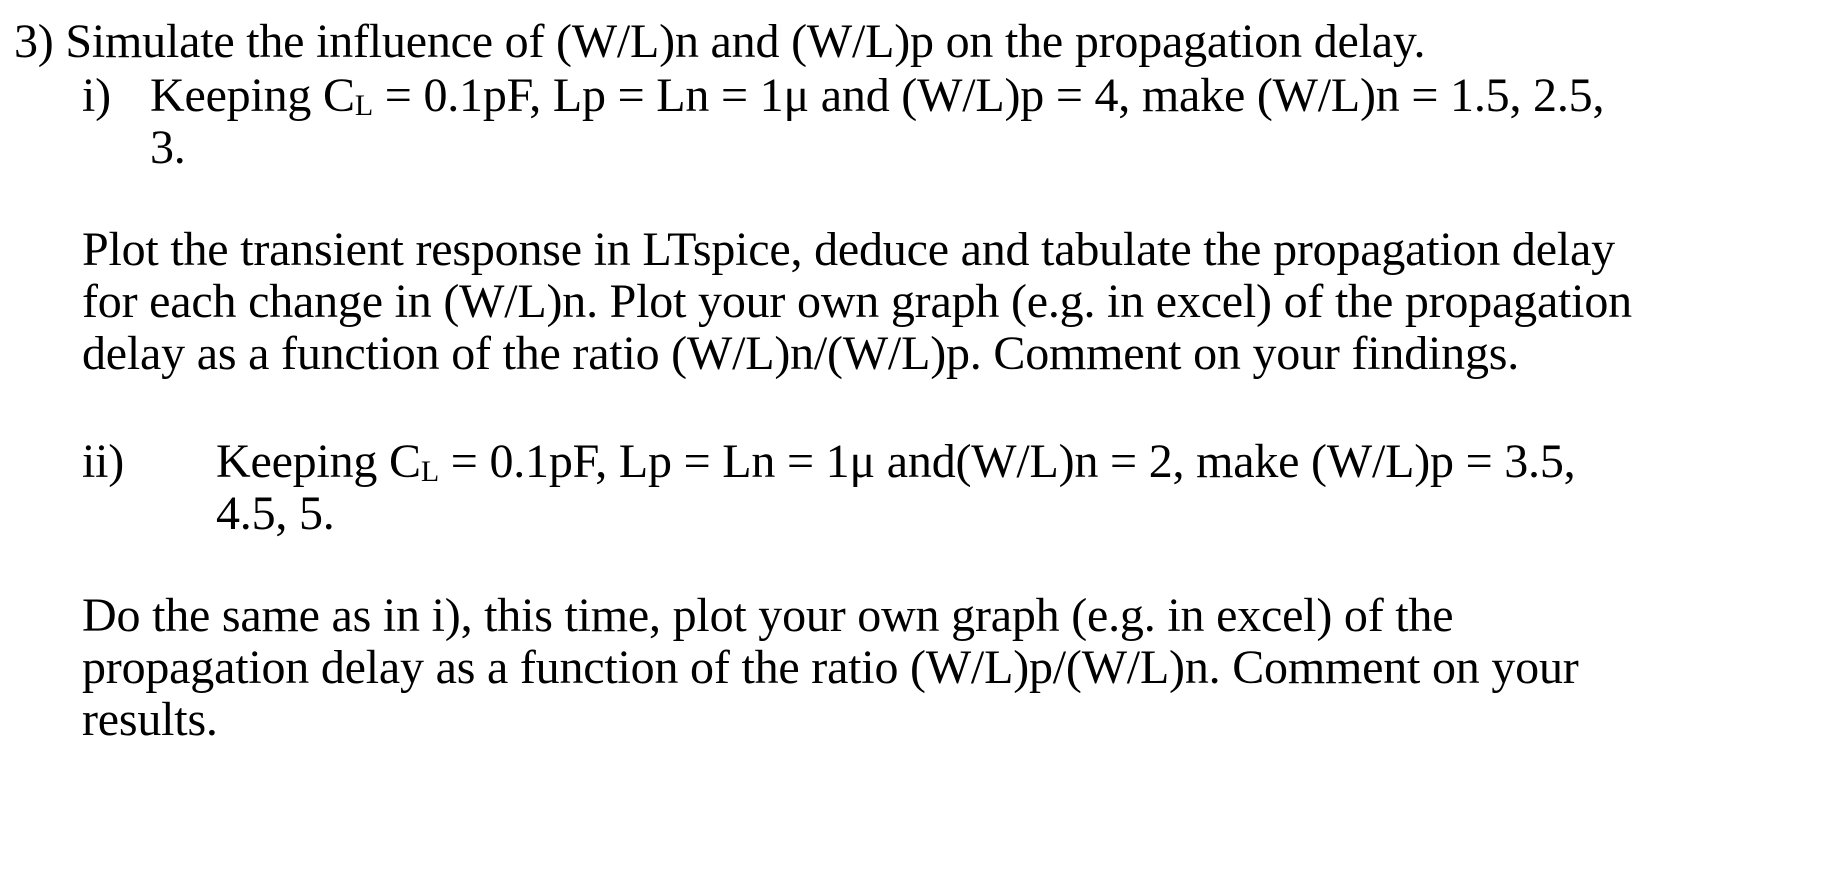 This screenshot has height=886, width=1834. Describe the element at coordinates (318, 461) in the screenshot. I see `part-ii-line-1-start: Keeping C` at that location.